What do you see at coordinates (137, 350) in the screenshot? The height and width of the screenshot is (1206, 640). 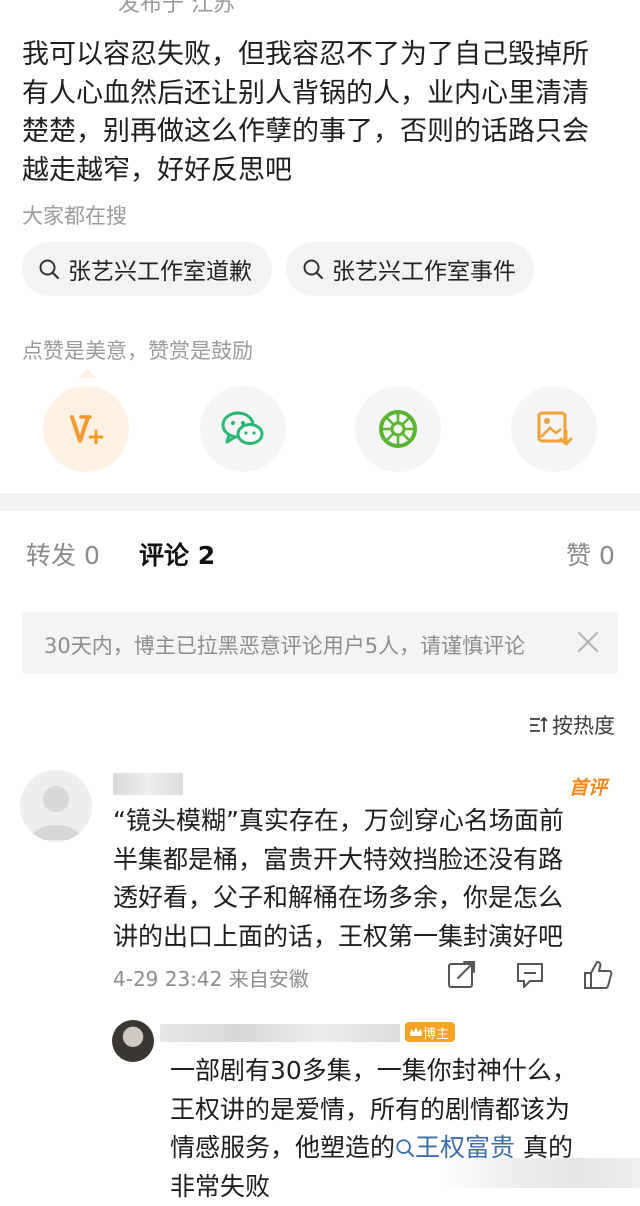 I see `reward-label: 点赞是美意，赞赏是鼓励` at bounding box center [137, 350].